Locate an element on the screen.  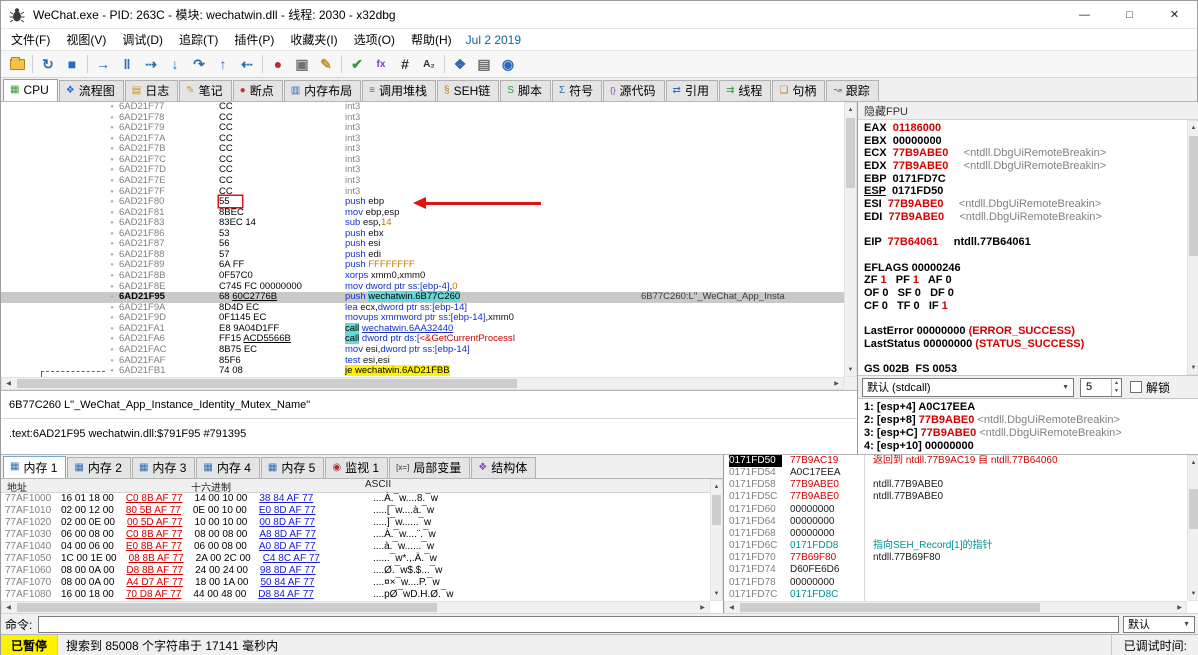
menu-file: 文件(F) is located at coordinates (30, 39).